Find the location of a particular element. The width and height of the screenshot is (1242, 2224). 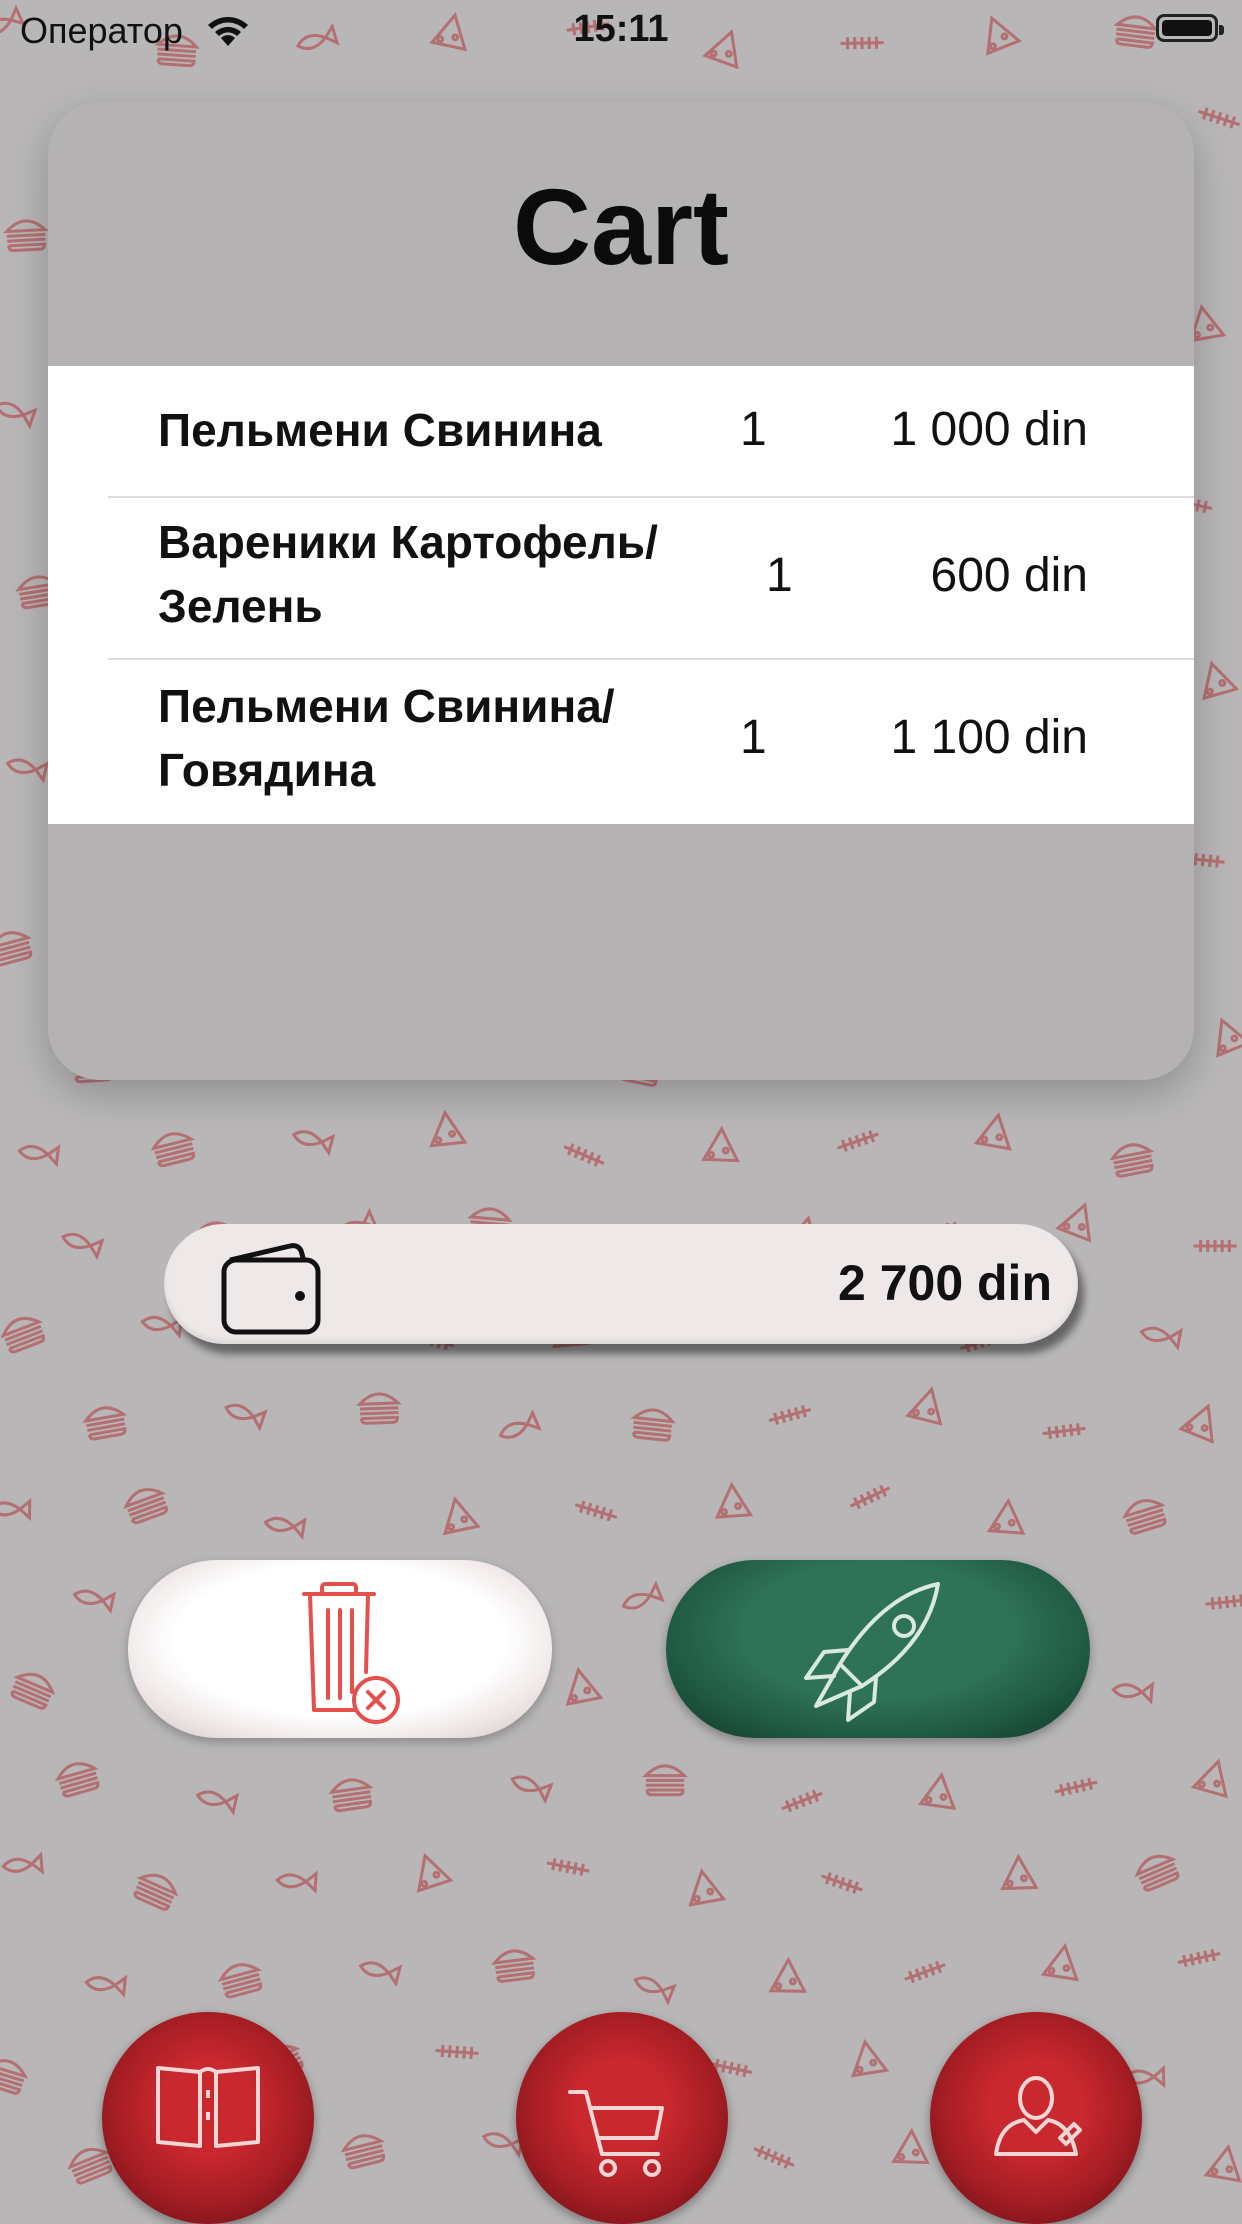

total-amount: 2 700 din is located at coordinates (945, 1283).